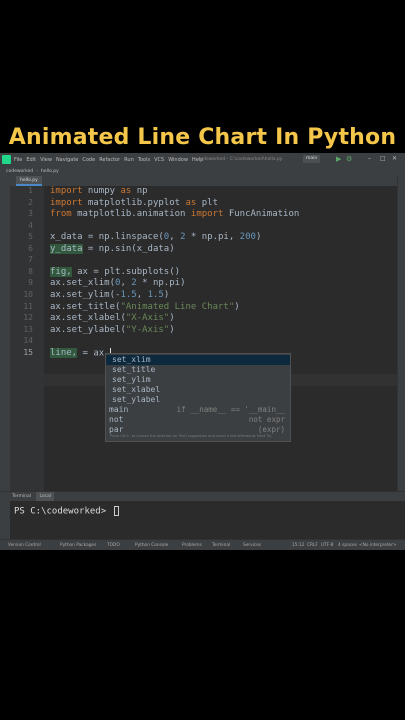 The height and width of the screenshot is (720, 405). I want to click on code-token: "Y-Axis", so click(147, 329).